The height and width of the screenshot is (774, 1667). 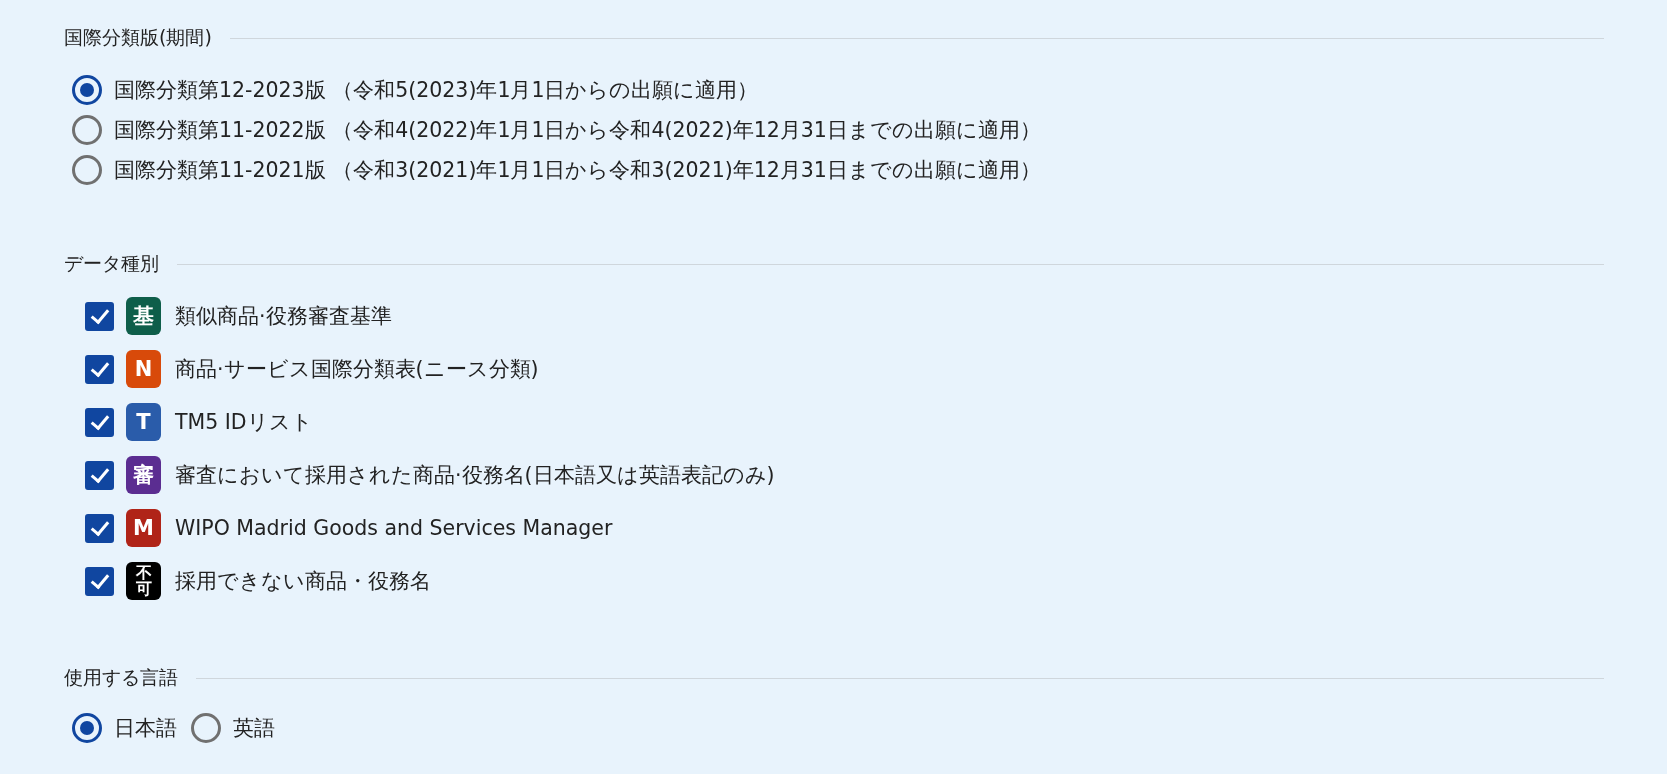 What do you see at coordinates (357, 369) in the screenshot?
I see `option-label: 商品·サービス国際分類表(ニース分類)` at bounding box center [357, 369].